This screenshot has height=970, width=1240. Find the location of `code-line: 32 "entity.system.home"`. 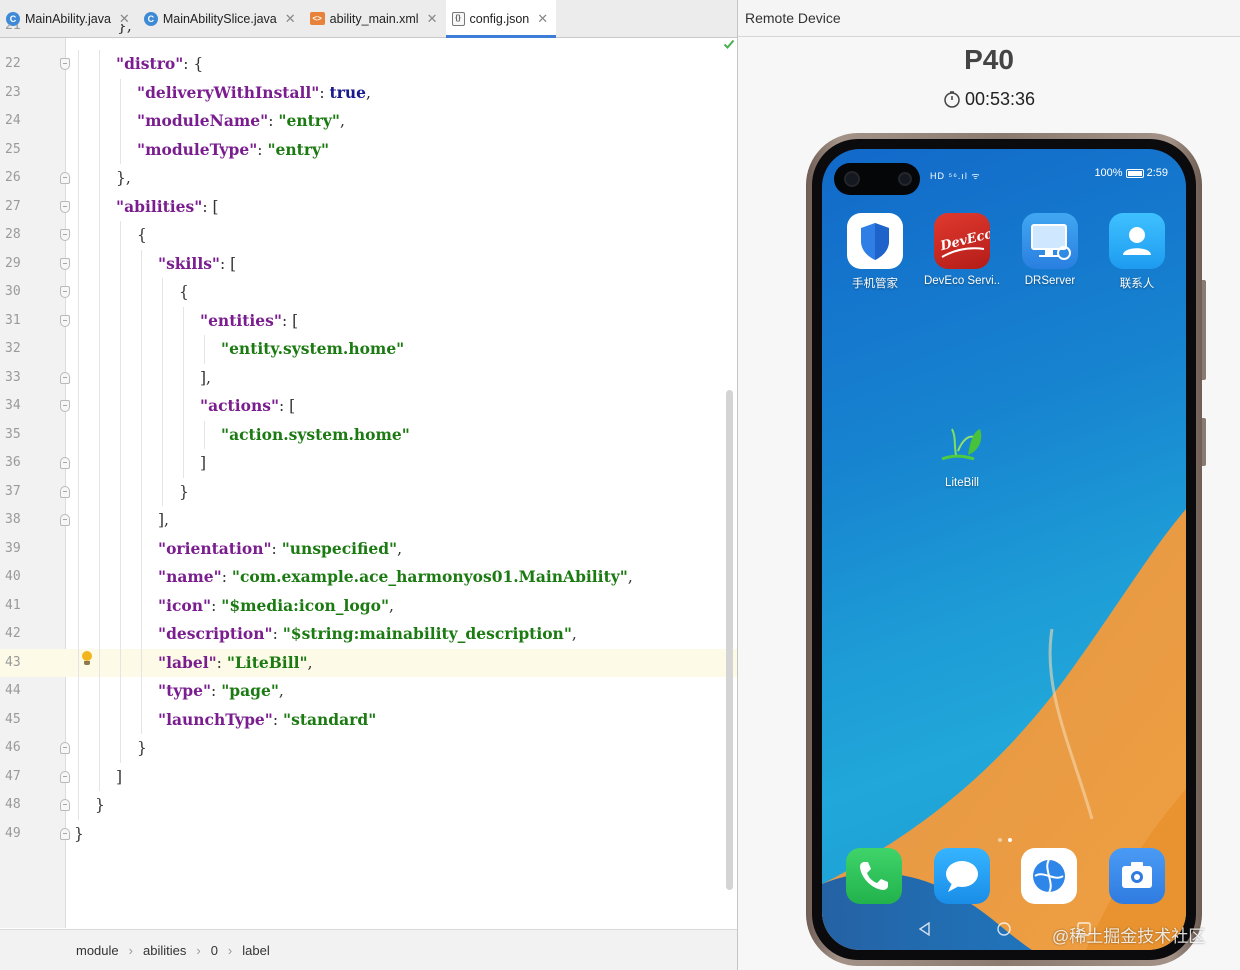

code-line: 32 "entity.system.home" is located at coordinates (368, 349).